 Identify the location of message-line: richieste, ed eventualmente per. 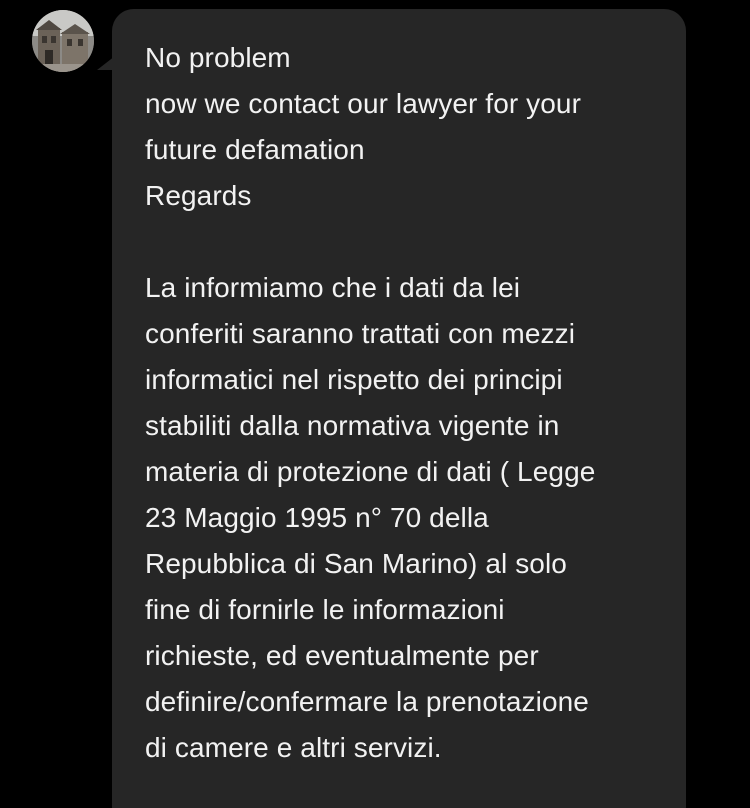
(342, 655).